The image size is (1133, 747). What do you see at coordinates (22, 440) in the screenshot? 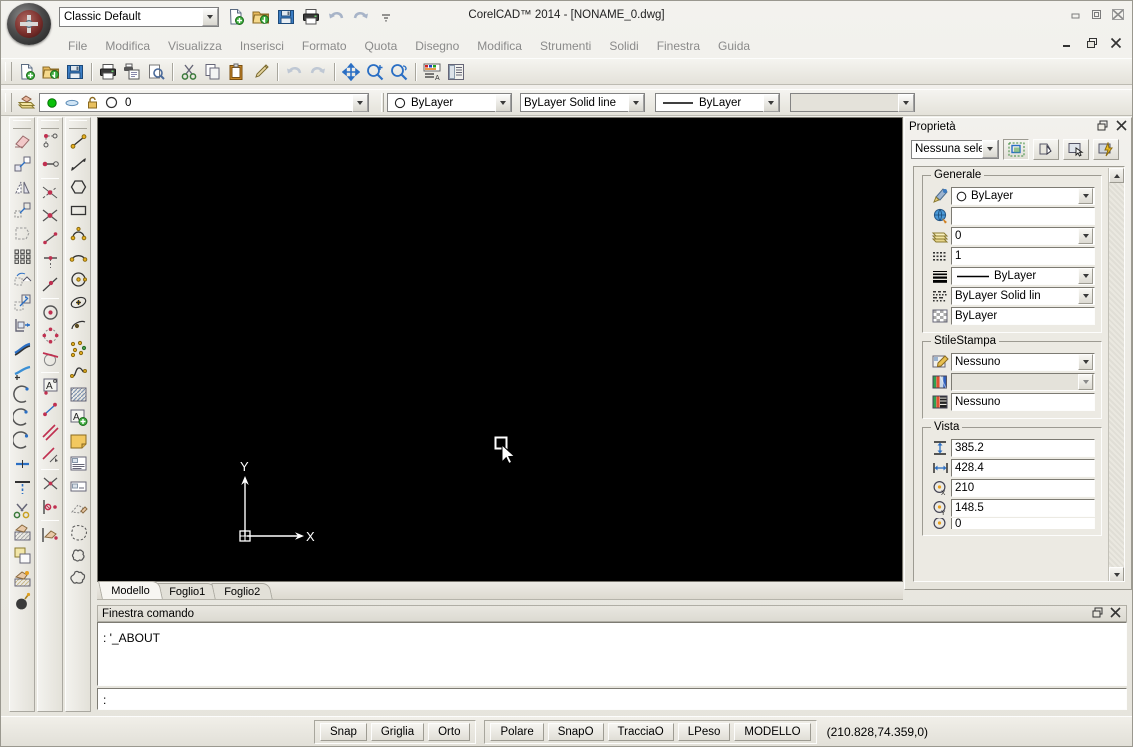
I see `split-icon` at bounding box center [22, 440].